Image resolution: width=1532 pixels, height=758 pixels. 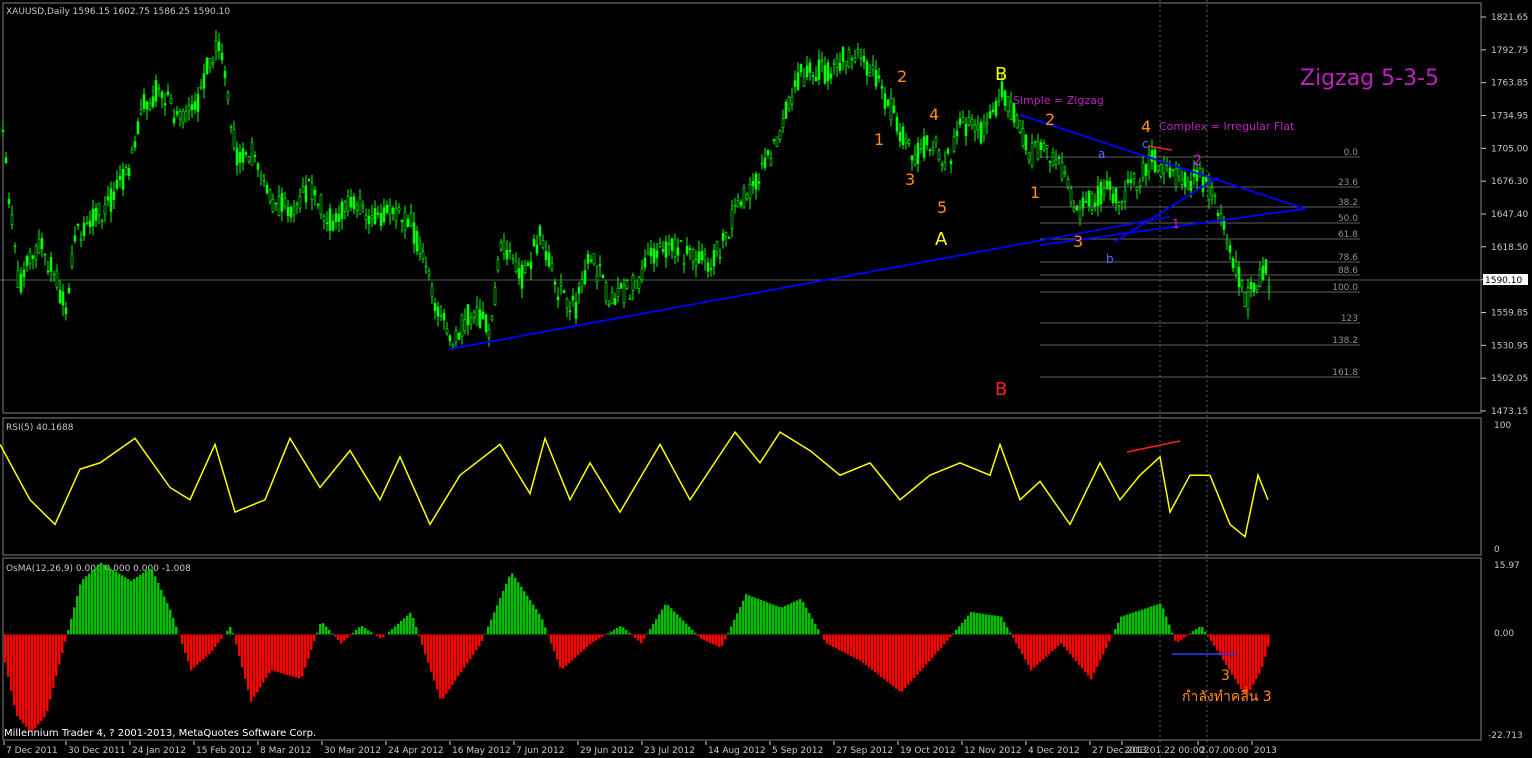 I want to click on wave-label-1: 1, so click(x=879, y=139).